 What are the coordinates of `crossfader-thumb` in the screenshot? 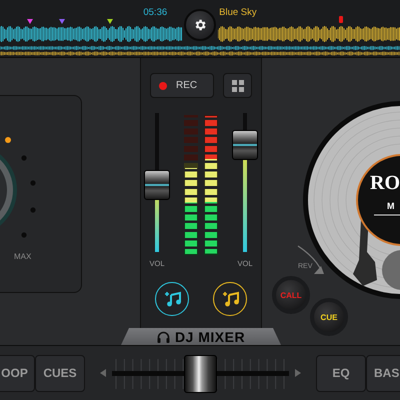 It's located at (200, 374).